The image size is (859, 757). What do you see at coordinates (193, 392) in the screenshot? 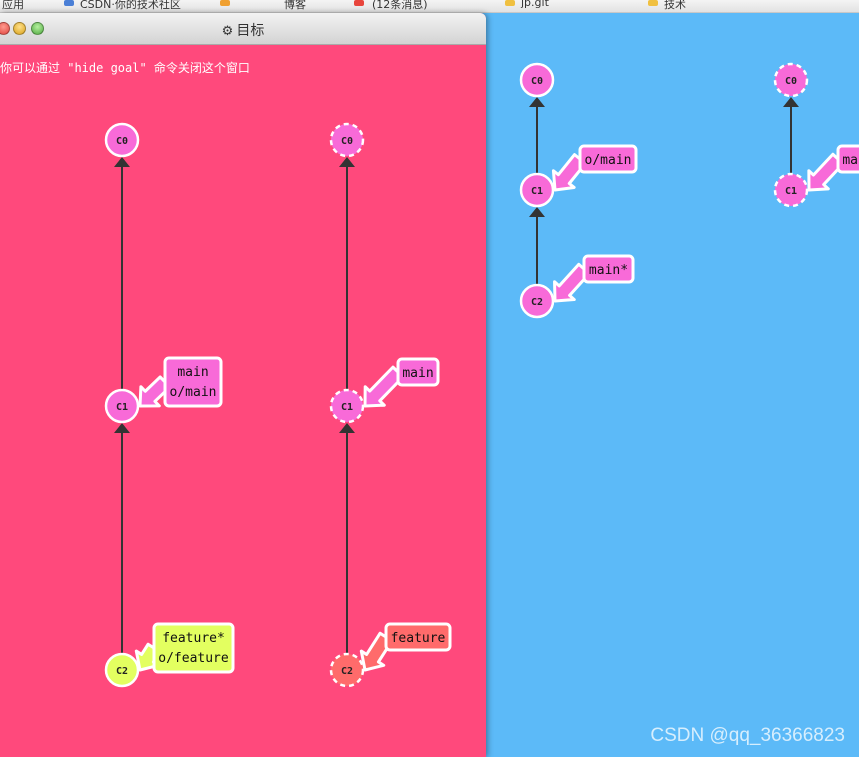
I see `goal-local-branch-label: o/main` at bounding box center [193, 392].